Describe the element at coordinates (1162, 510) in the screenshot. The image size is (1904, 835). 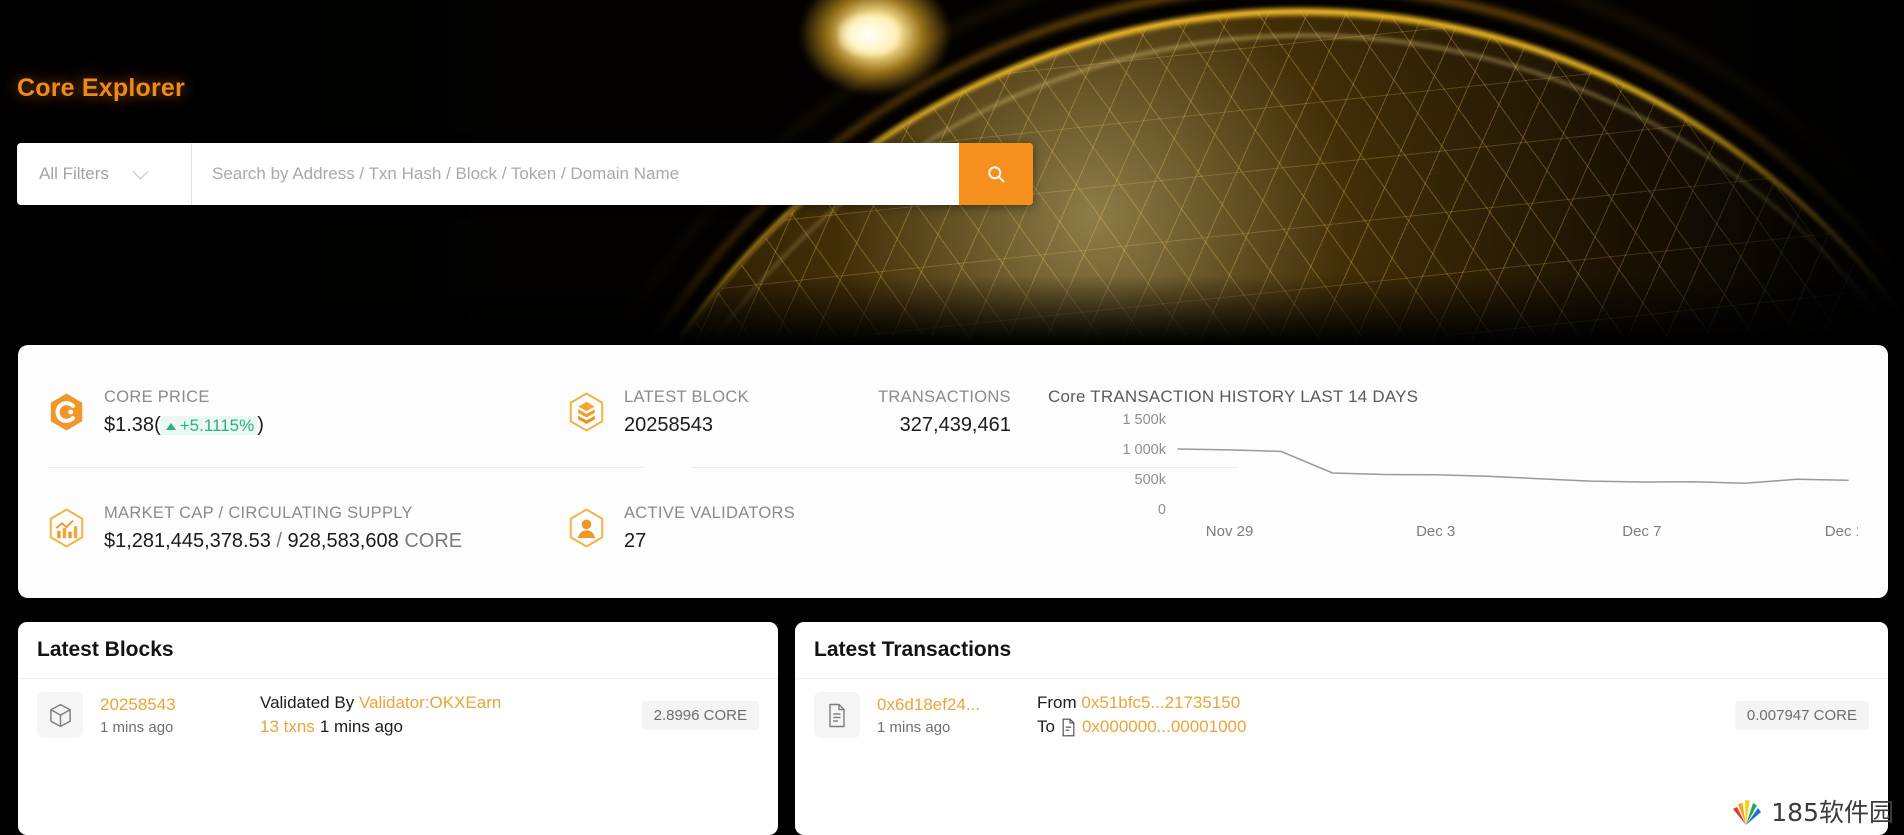
I see `y-tick-label: 0` at that location.